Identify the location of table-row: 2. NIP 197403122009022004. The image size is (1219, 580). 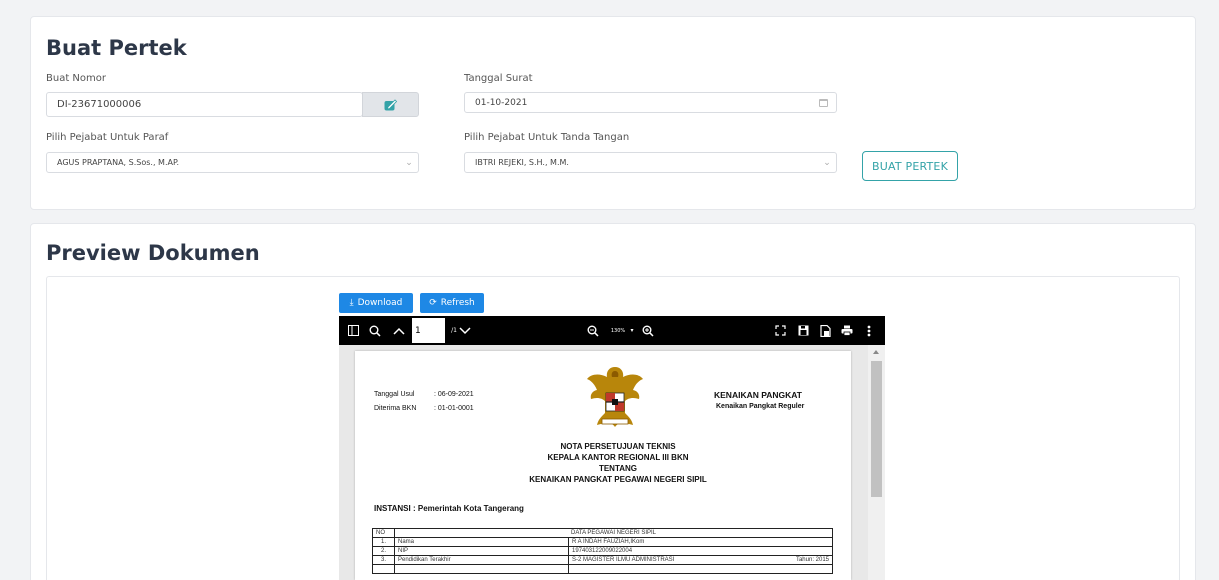
(603, 551).